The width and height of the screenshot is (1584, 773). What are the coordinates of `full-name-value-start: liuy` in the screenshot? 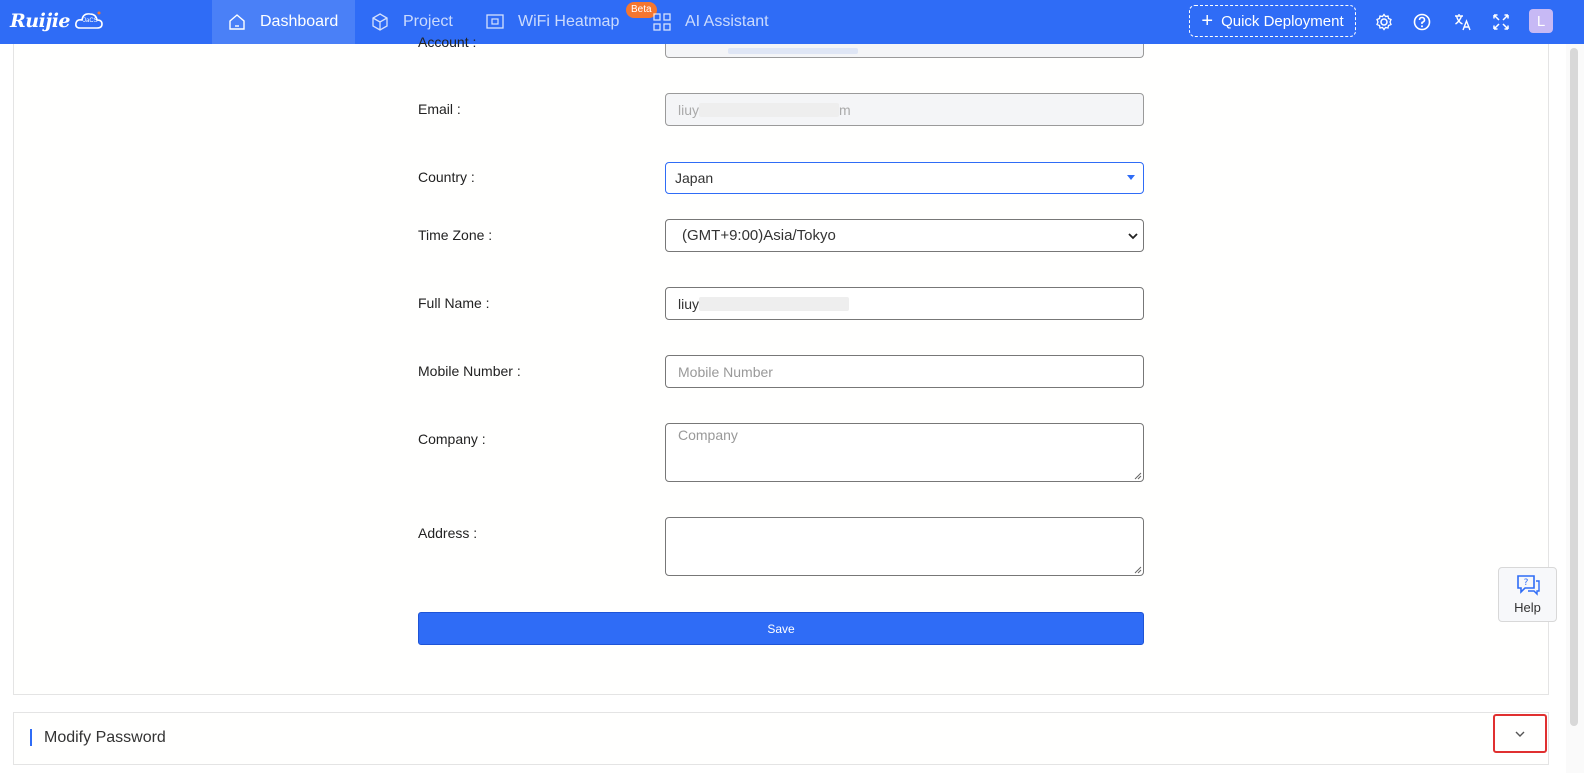 It's located at (689, 303).